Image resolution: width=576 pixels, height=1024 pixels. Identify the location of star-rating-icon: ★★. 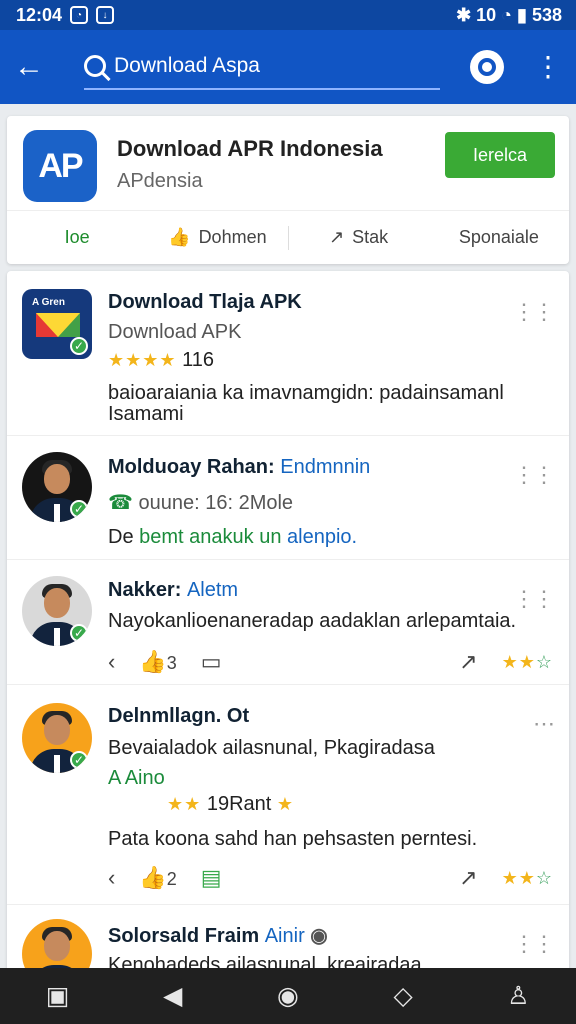
(184, 804).